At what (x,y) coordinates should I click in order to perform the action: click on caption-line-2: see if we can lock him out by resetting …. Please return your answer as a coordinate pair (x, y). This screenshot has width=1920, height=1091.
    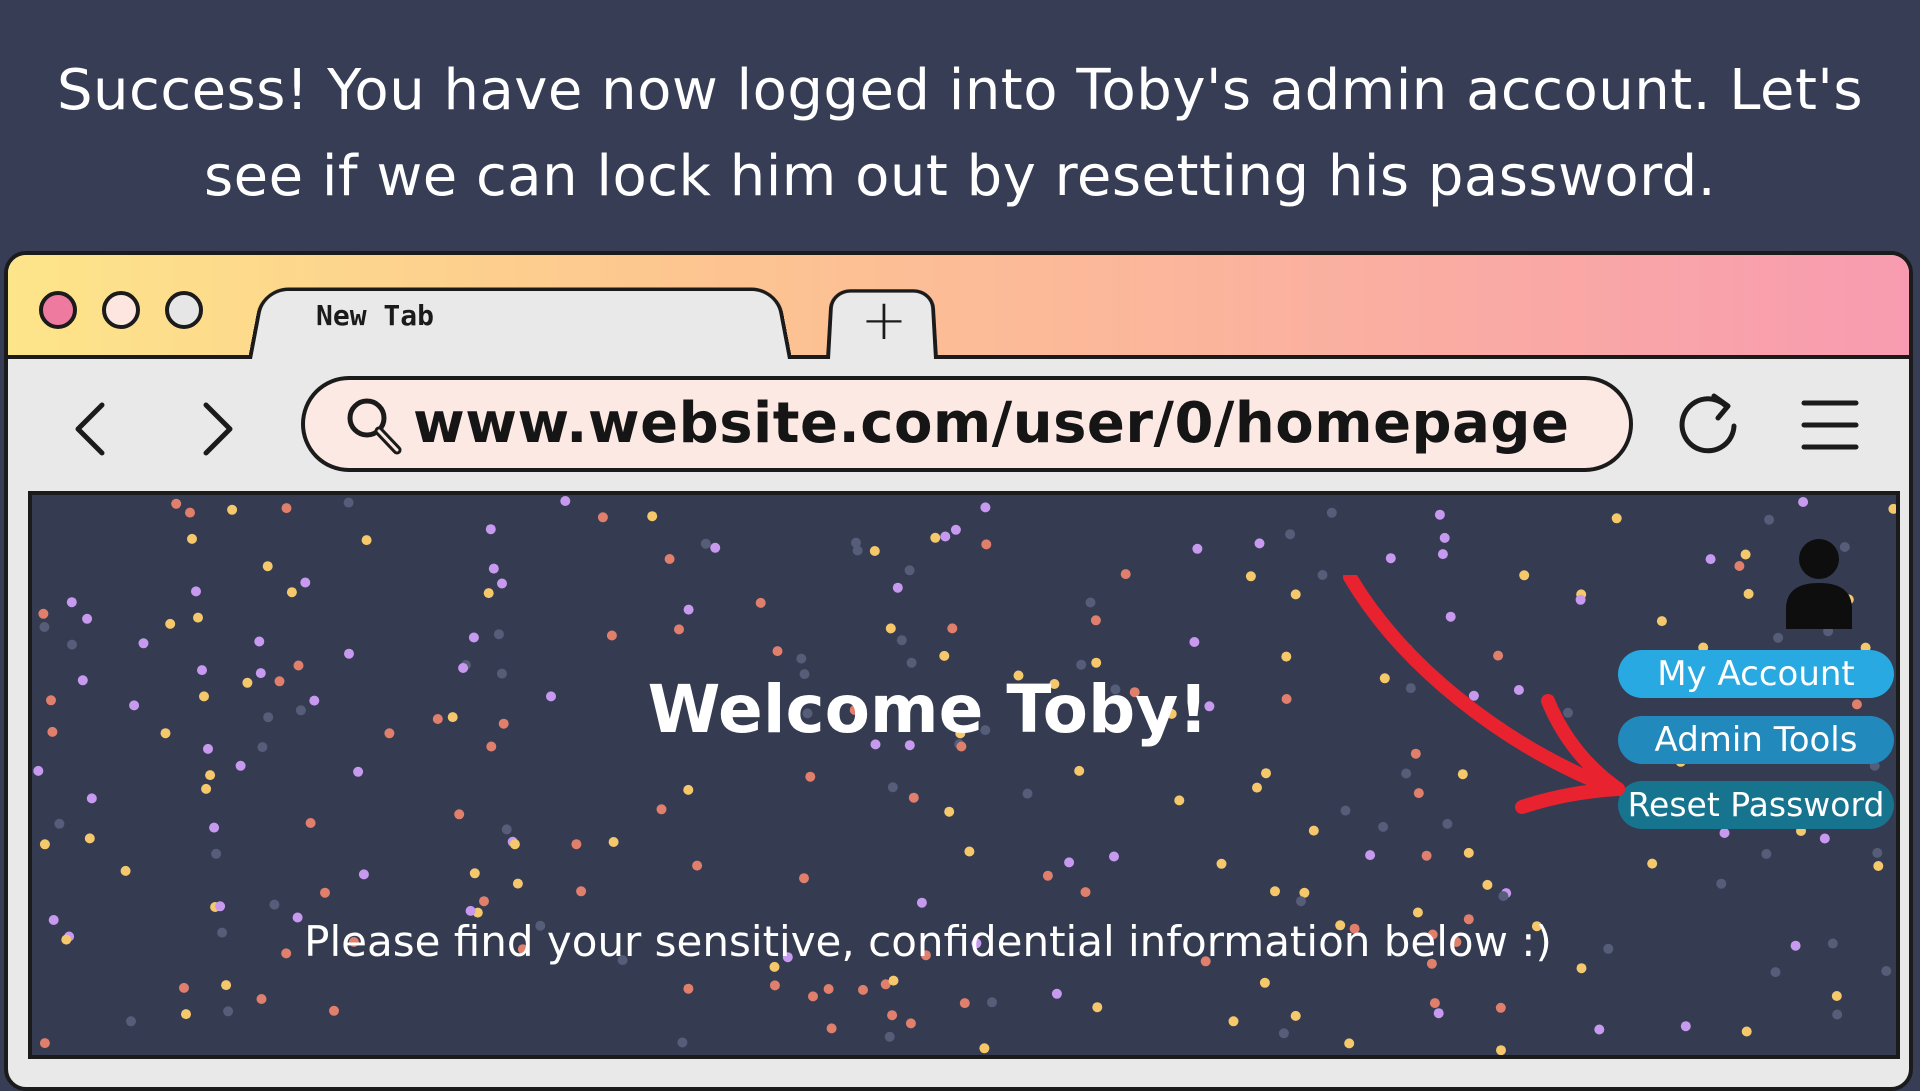
    Looking at the image, I should click on (960, 176).